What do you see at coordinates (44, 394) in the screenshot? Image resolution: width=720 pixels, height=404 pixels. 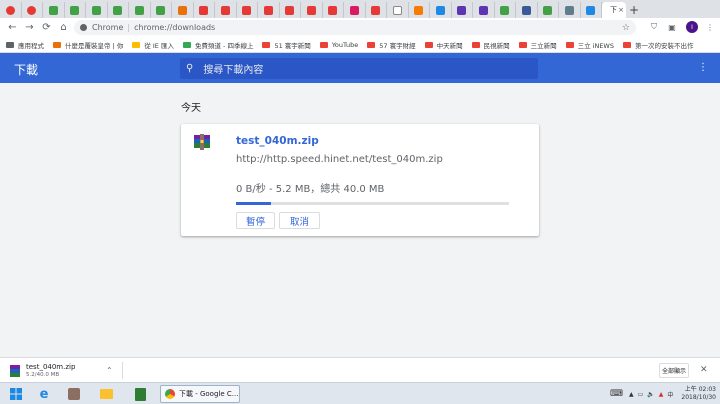 I see `ie-icon: e` at bounding box center [44, 394].